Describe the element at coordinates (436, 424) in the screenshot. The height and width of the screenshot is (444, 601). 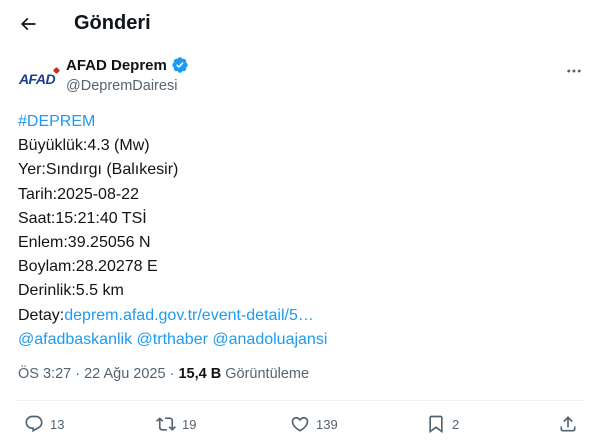
I see `bookmark-icon` at that location.